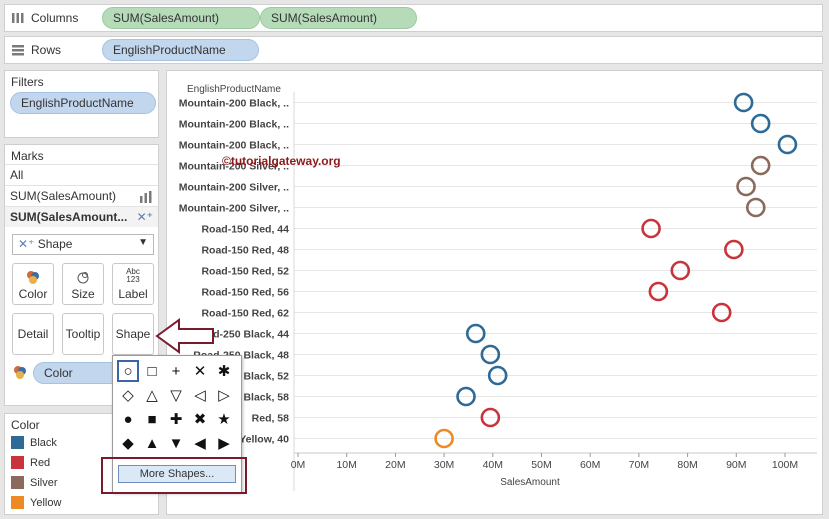  I want to click on legend-swatch-yellow, so click(17, 502).